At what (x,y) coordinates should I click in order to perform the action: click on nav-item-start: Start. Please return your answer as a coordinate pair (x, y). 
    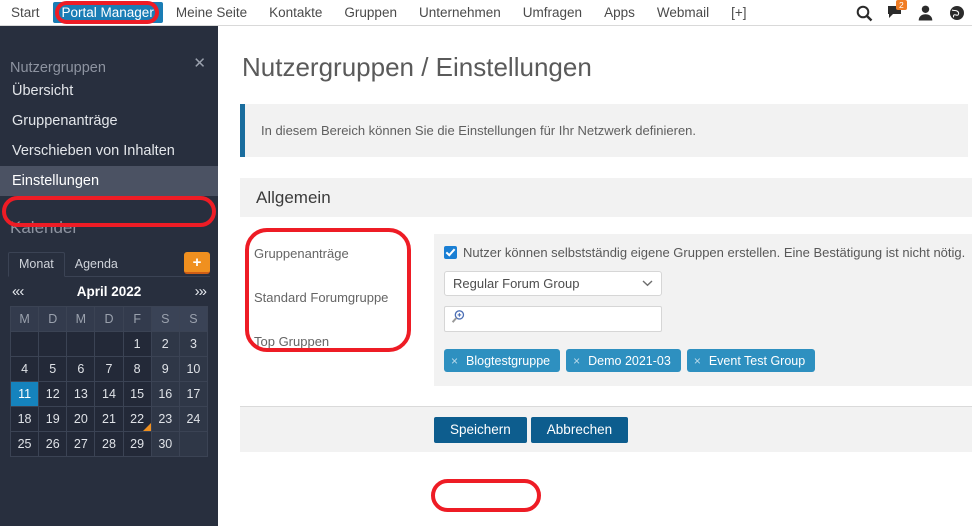
    Looking at the image, I should click on (25, 13).